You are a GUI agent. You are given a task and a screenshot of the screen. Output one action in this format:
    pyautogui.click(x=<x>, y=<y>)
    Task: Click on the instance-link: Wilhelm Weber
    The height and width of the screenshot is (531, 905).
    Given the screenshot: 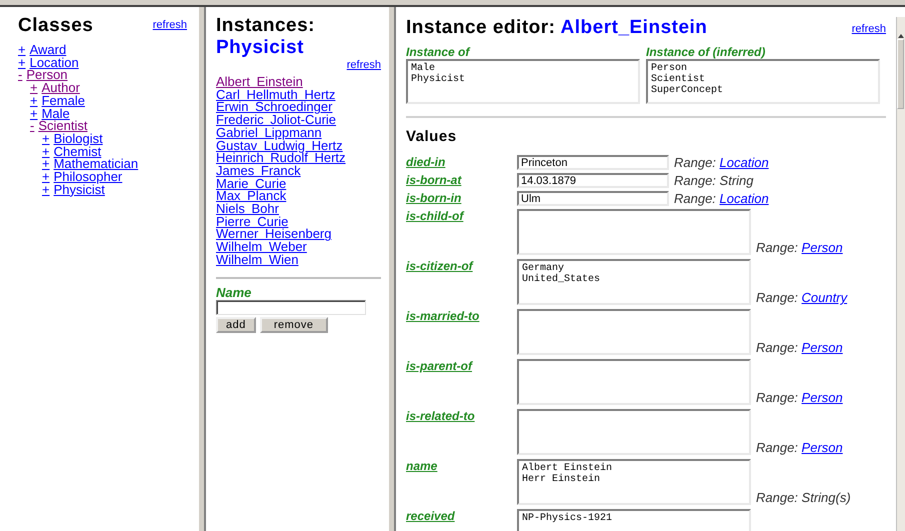 What is the action you would take?
    pyautogui.click(x=298, y=247)
    